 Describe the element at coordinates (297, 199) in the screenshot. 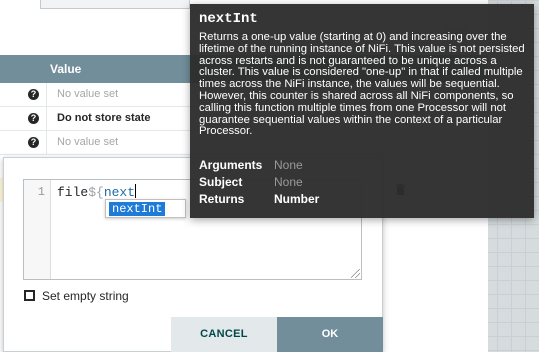

I see `returns-value: Number` at that location.